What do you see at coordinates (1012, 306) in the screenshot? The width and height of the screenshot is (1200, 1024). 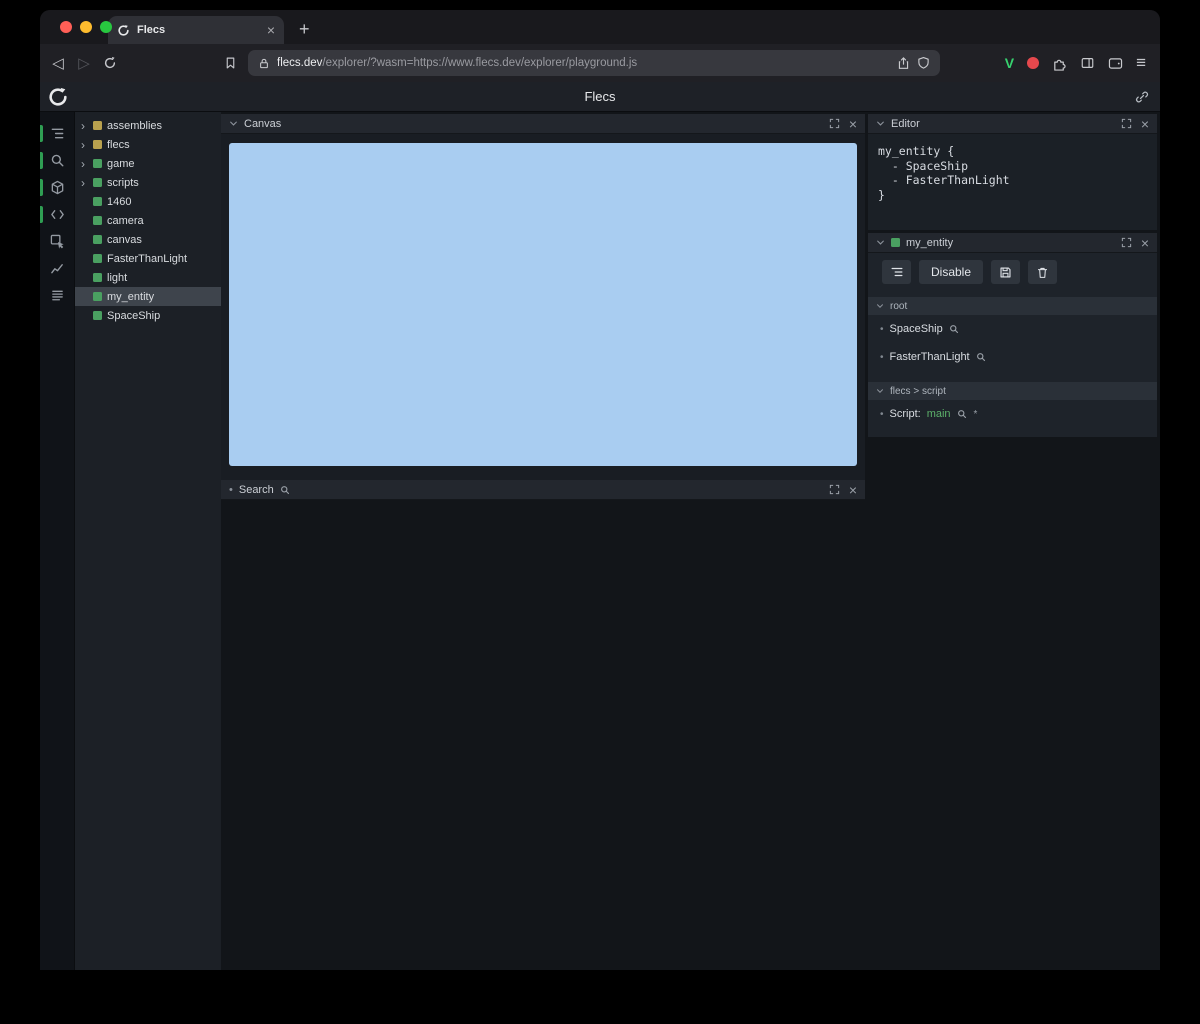 I see `section-header-root: root` at bounding box center [1012, 306].